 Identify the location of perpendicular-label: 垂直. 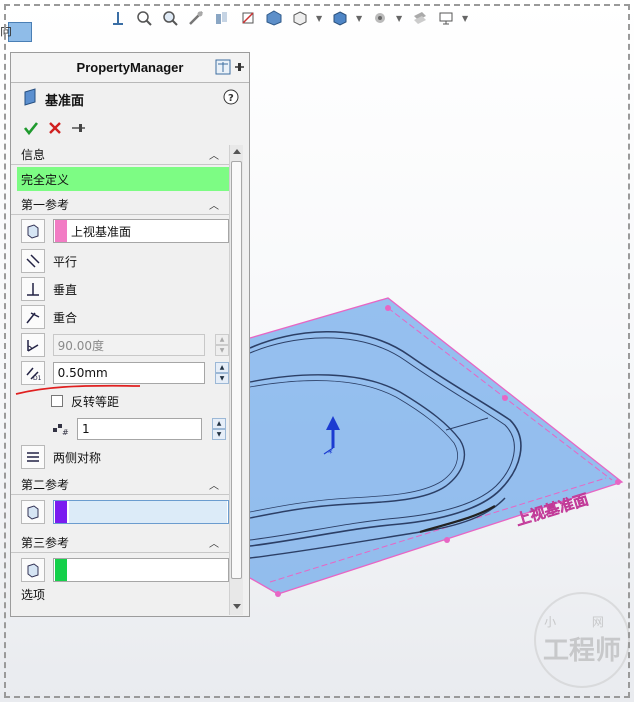
(65, 289).